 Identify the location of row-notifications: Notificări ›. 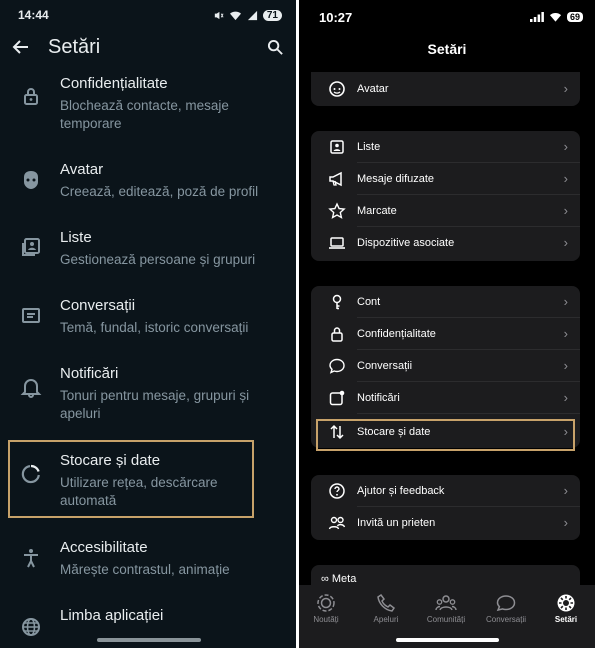
(445, 398).